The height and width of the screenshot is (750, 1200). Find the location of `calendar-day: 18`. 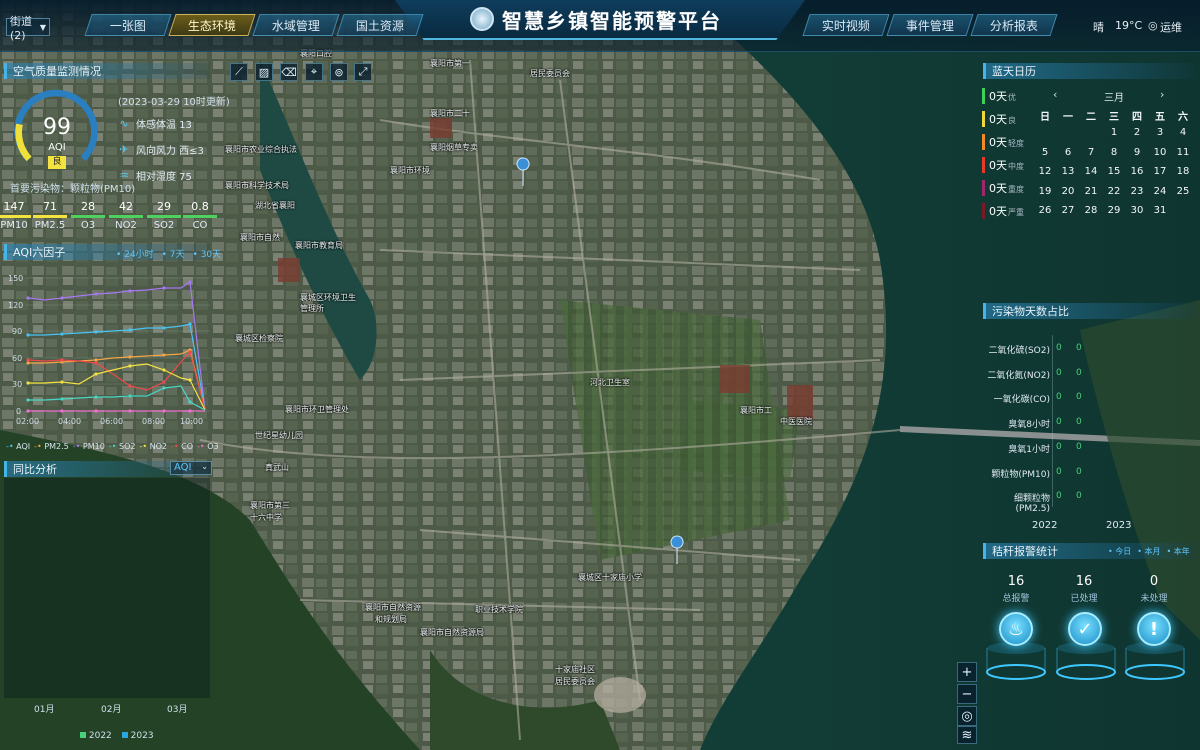

calendar-day: 18 is located at coordinates (1183, 171).